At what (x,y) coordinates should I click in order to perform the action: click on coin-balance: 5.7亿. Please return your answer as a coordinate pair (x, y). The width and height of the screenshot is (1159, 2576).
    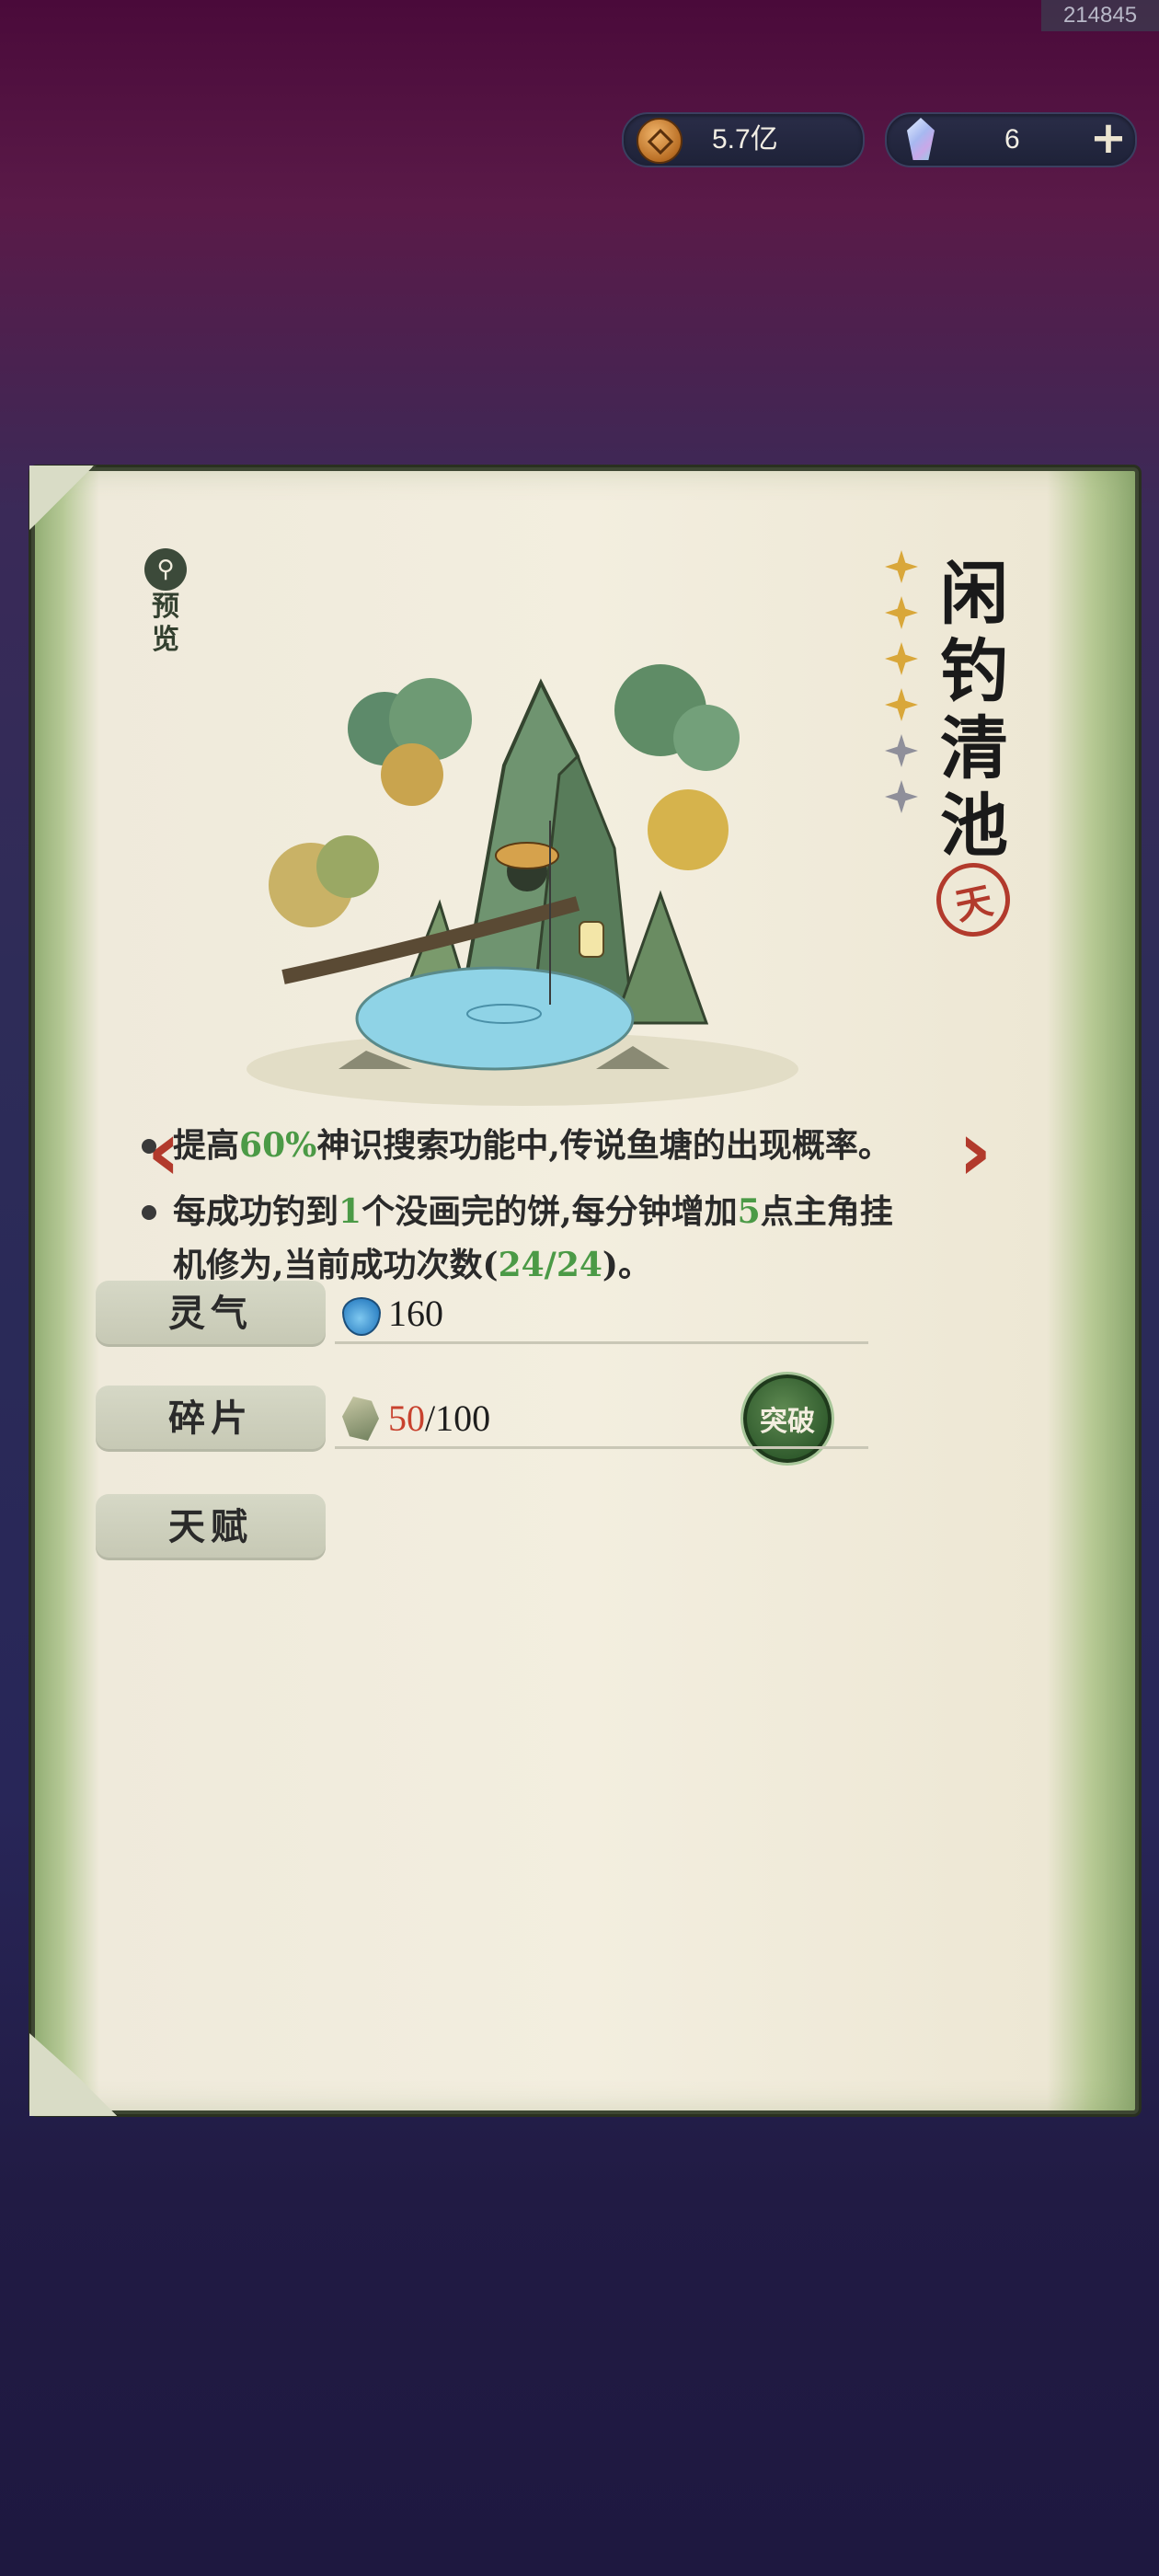
    Looking at the image, I should click on (743, 139).